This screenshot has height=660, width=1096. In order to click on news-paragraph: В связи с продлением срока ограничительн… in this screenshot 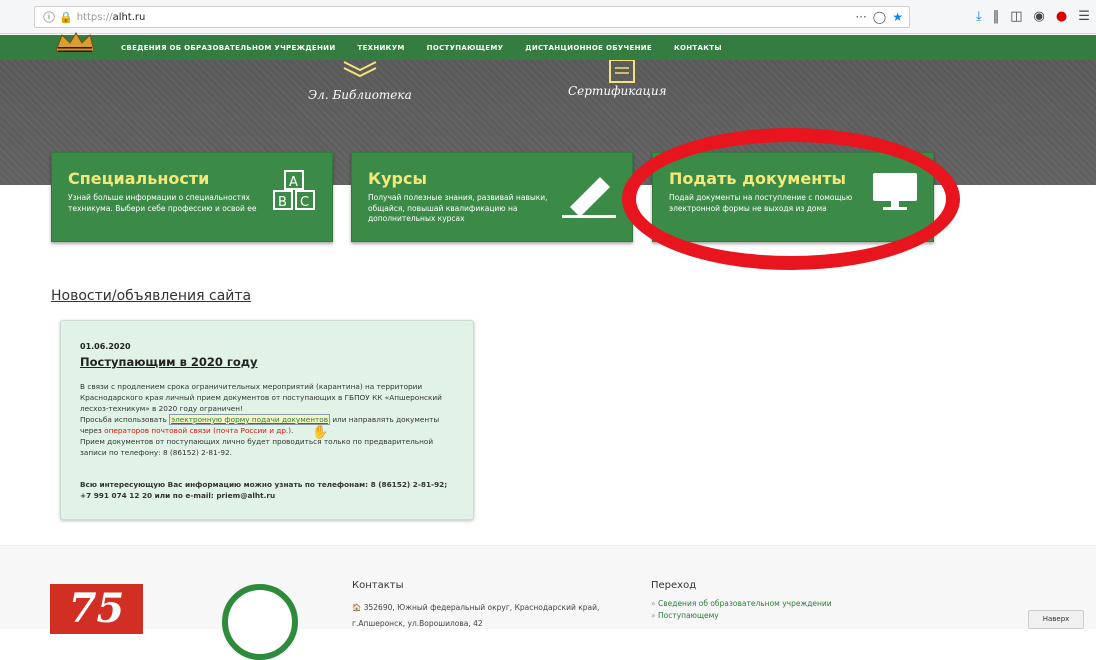, I will do `click(261, 397)`.